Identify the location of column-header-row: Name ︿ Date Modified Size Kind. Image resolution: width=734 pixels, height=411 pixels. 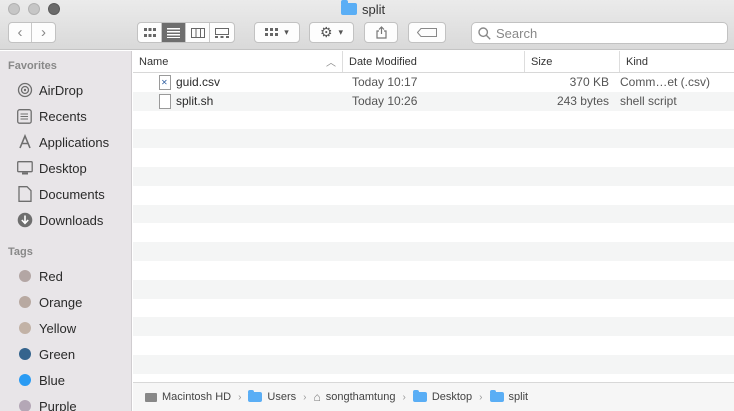
(433, 62).